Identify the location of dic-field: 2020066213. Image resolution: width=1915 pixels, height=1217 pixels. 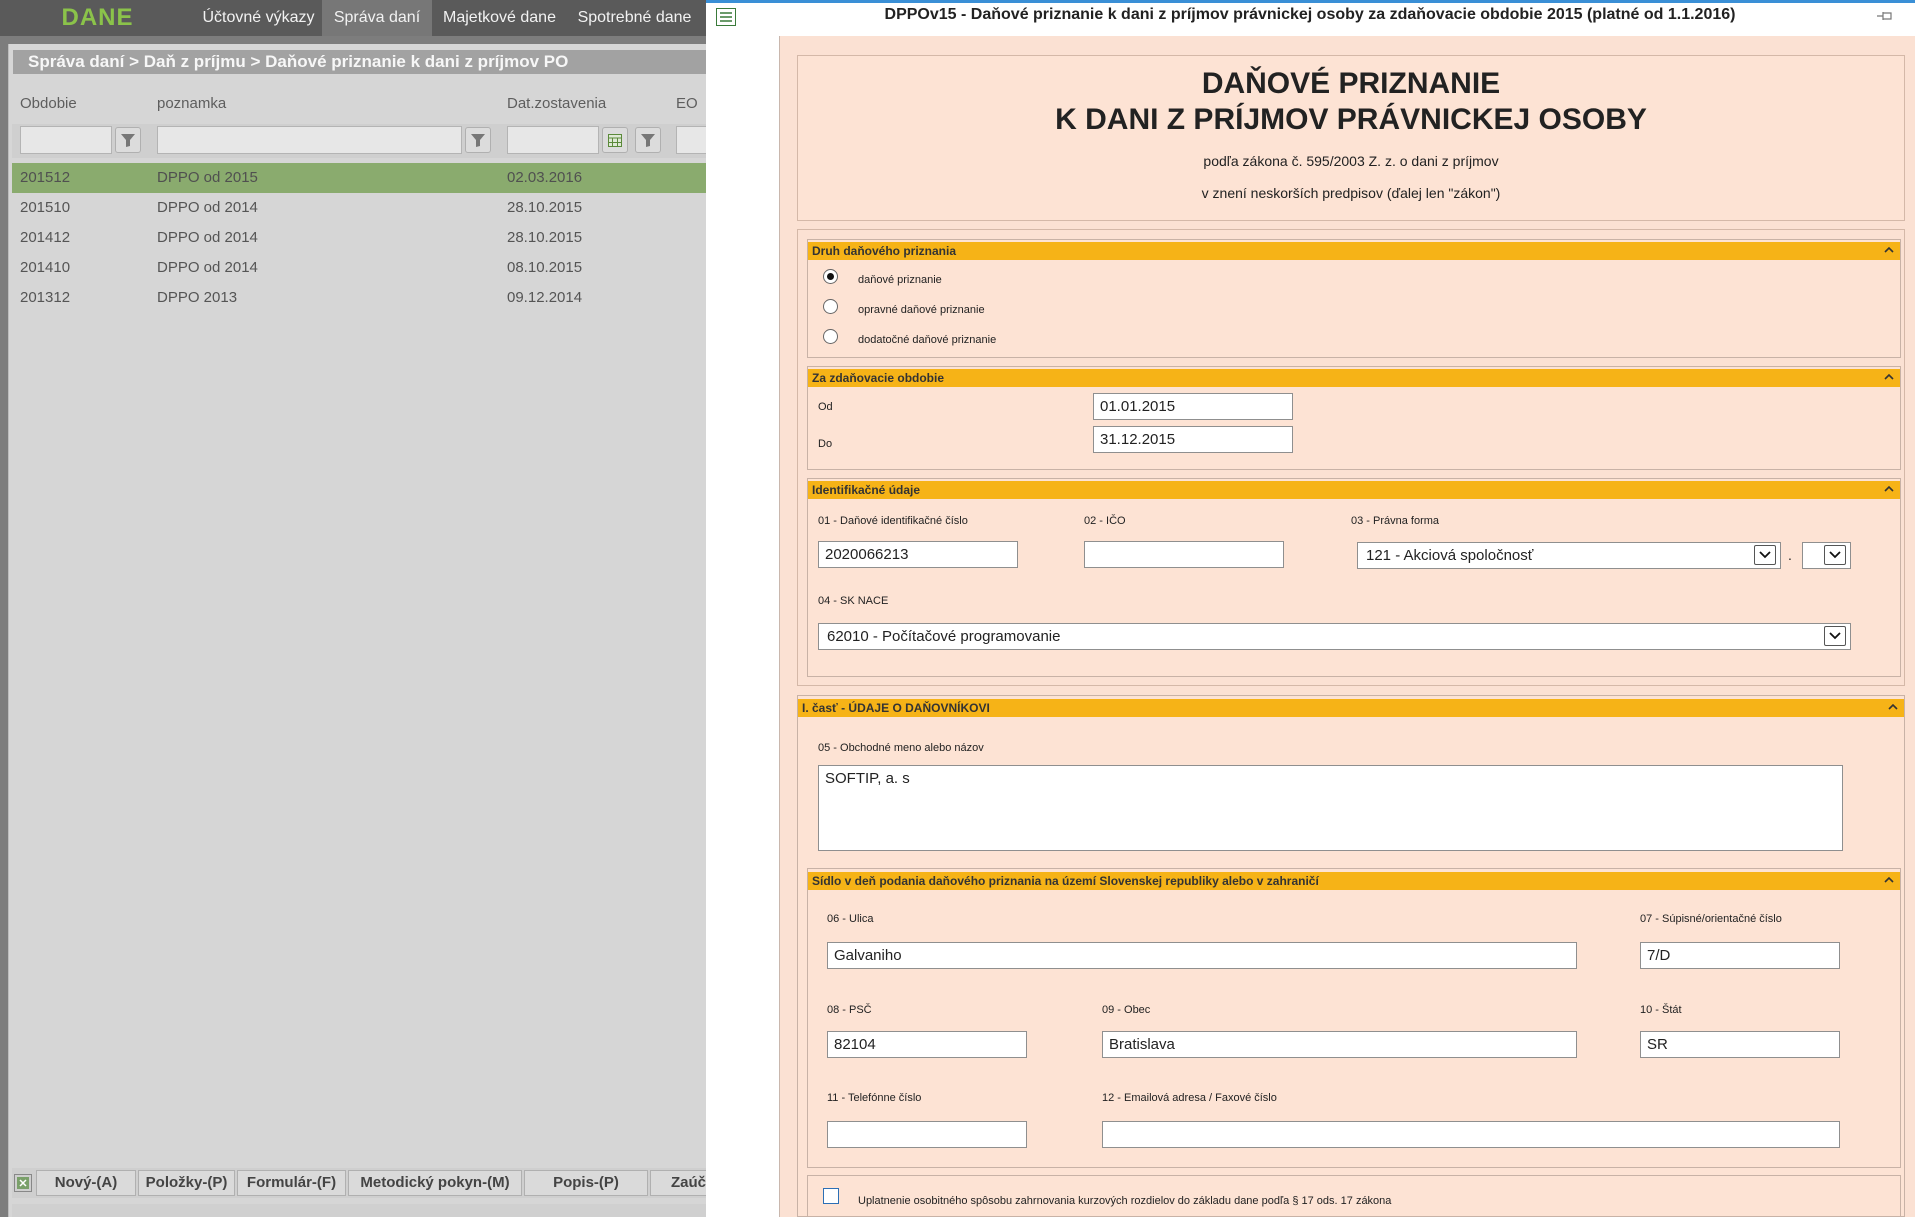
(918, 554).